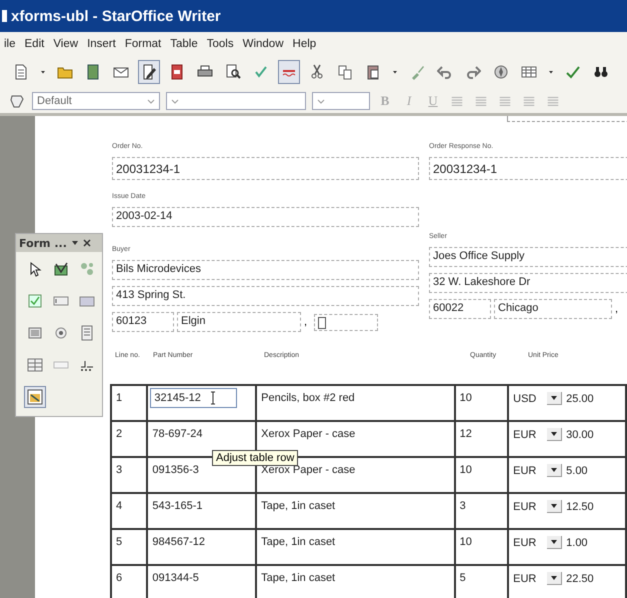 This screenshot has width=627, height=598. Describe the element at coordinates (129, 403) in the screenshot. I see `table-cell: 1` at that location.